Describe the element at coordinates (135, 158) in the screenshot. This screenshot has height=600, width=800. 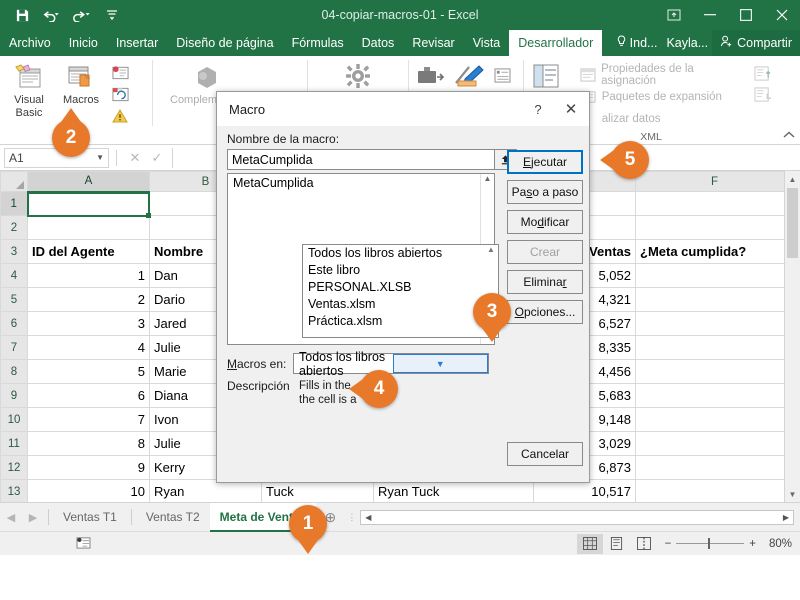
I see `cancel-entry-icon: ✕` at that location.